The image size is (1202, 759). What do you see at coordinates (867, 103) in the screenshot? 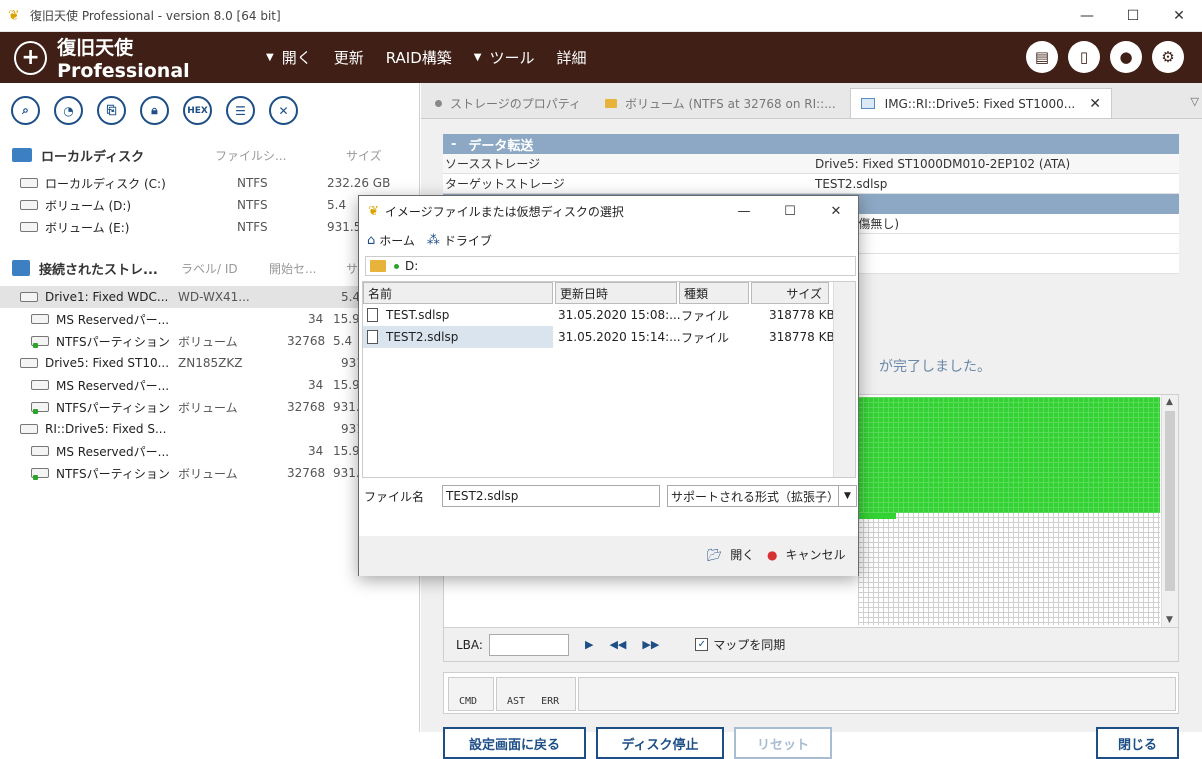
I see `image-icon` at bounding box center [867, 103].